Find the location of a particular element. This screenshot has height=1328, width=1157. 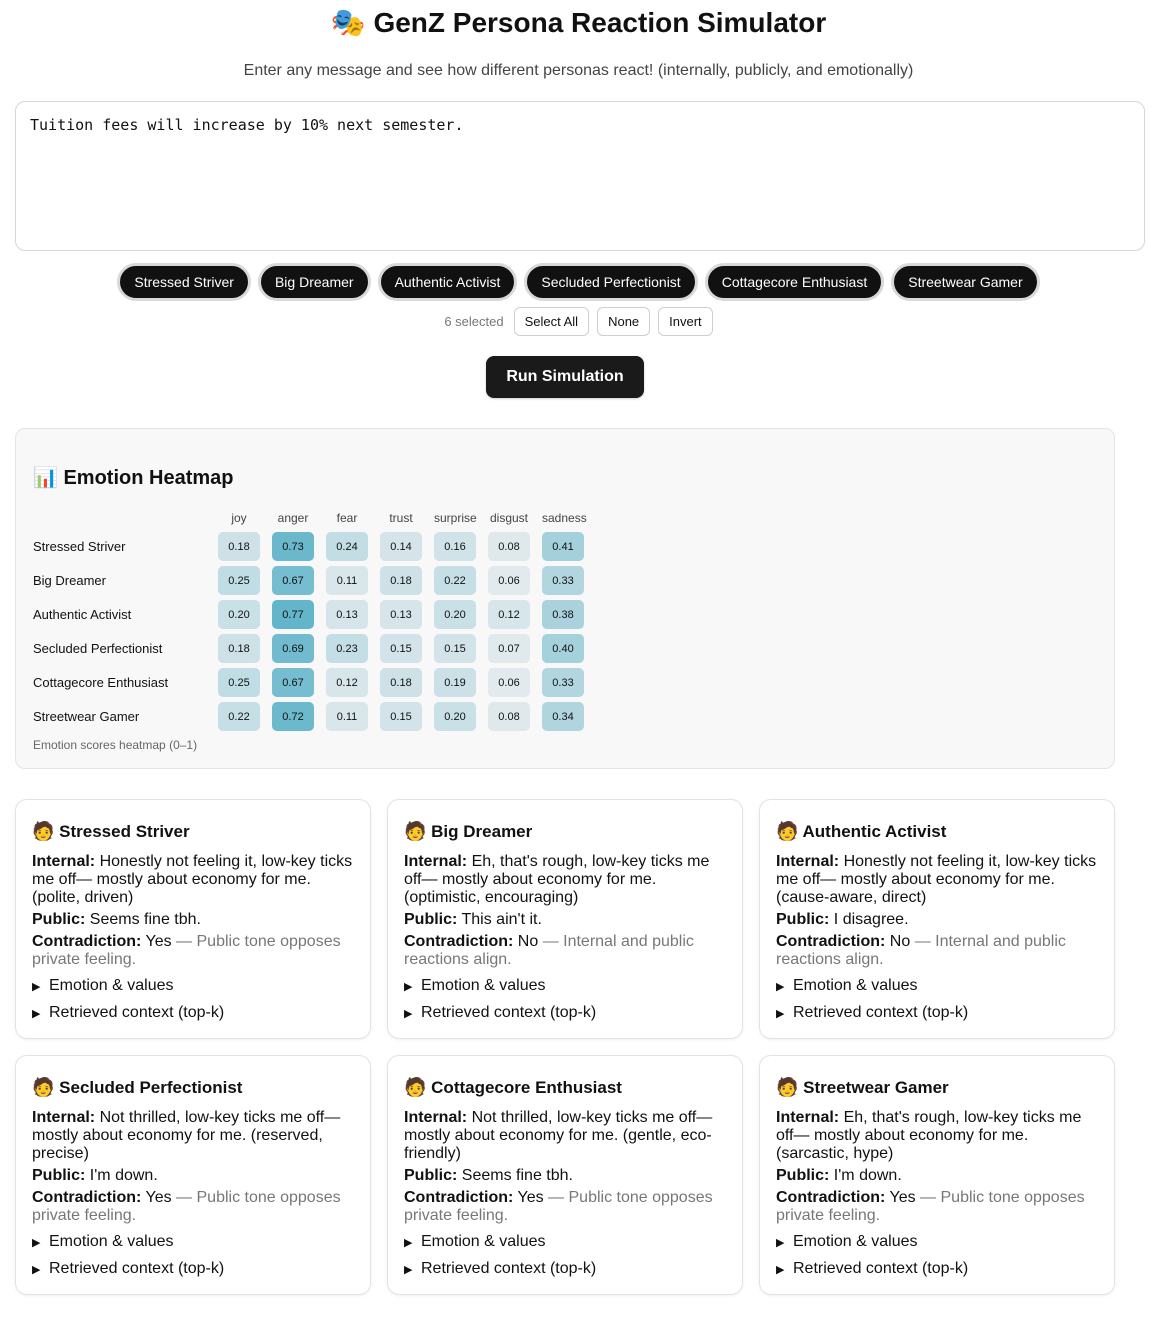

select-none-button: None is located at coordinates (624, 321).